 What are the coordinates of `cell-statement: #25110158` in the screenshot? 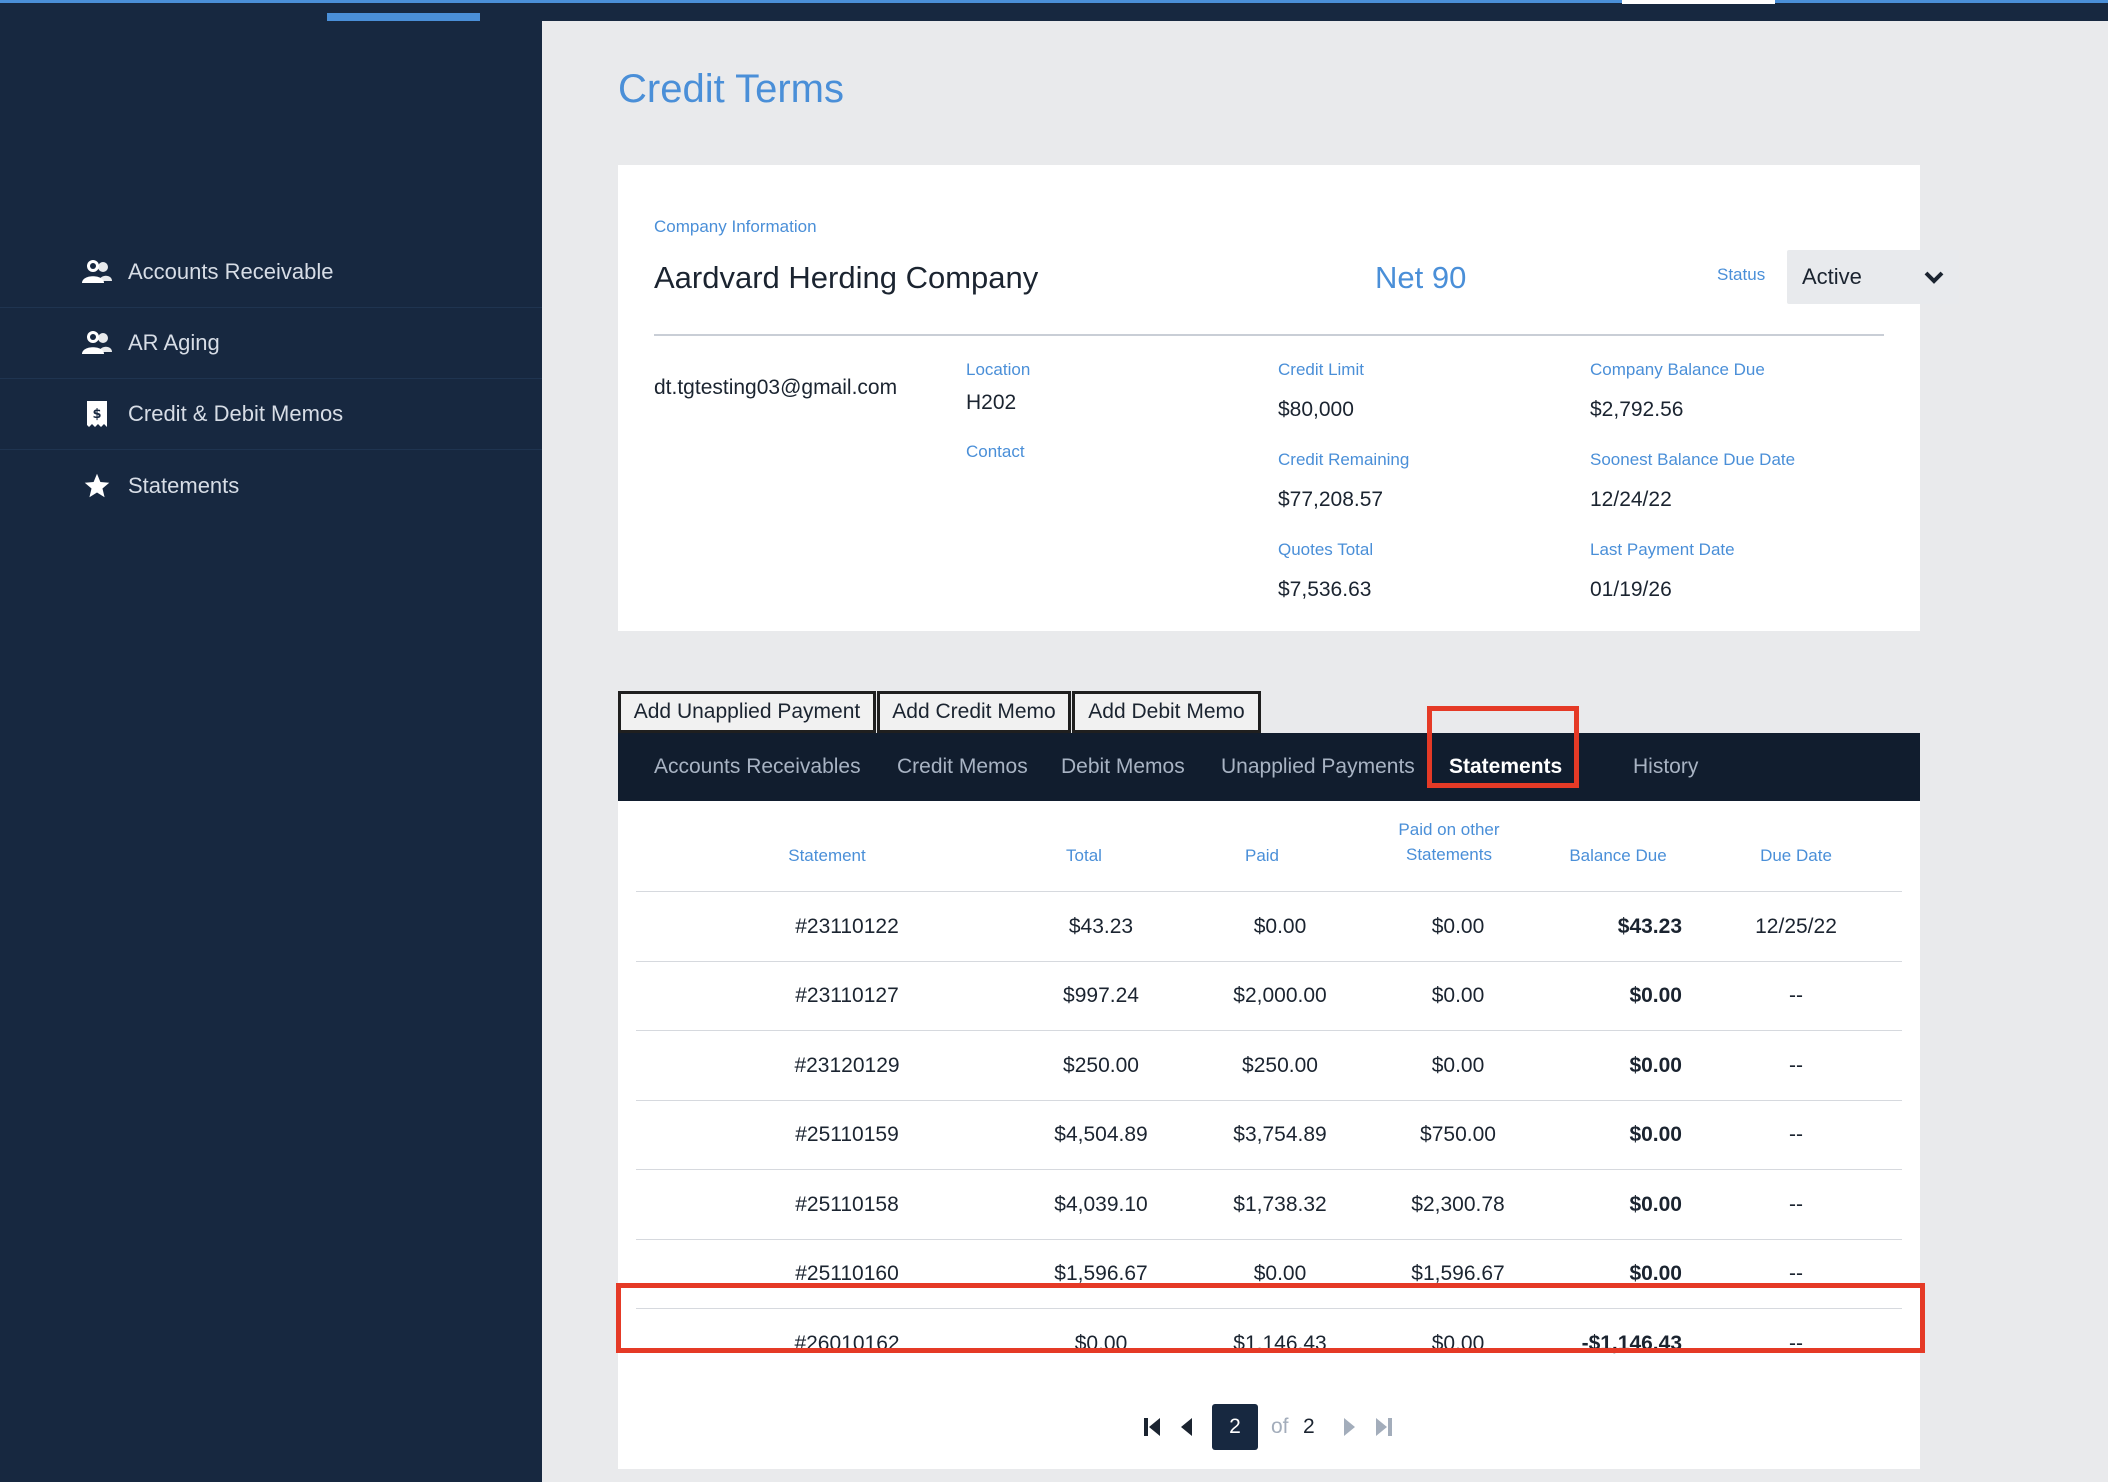 It's located at (847, 1204).